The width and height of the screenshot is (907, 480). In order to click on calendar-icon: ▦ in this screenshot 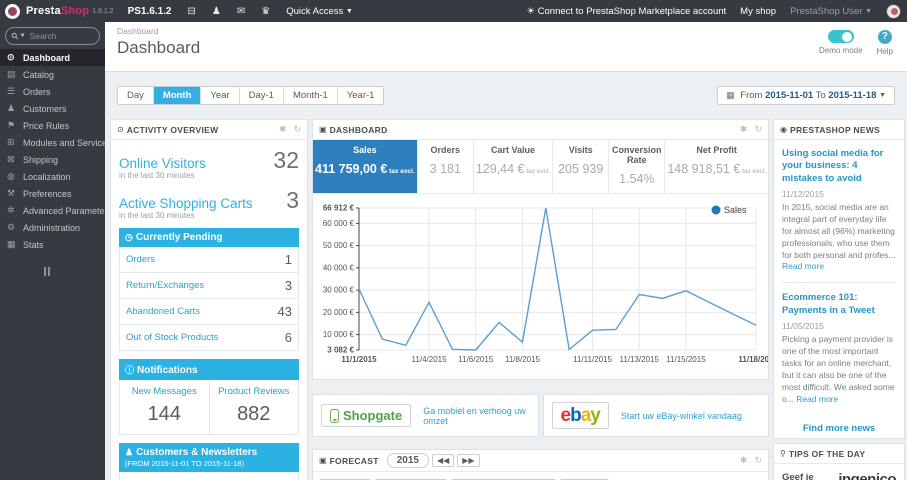, I will do `click(730, 95)`.